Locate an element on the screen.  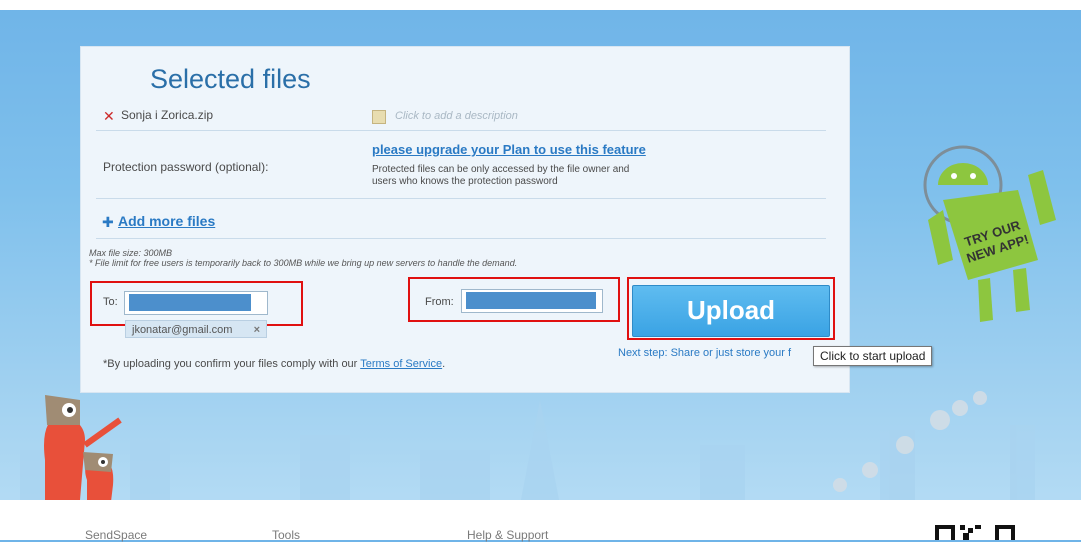
upload-tooltip: Click to start upload is located at coordinates (873, 356).